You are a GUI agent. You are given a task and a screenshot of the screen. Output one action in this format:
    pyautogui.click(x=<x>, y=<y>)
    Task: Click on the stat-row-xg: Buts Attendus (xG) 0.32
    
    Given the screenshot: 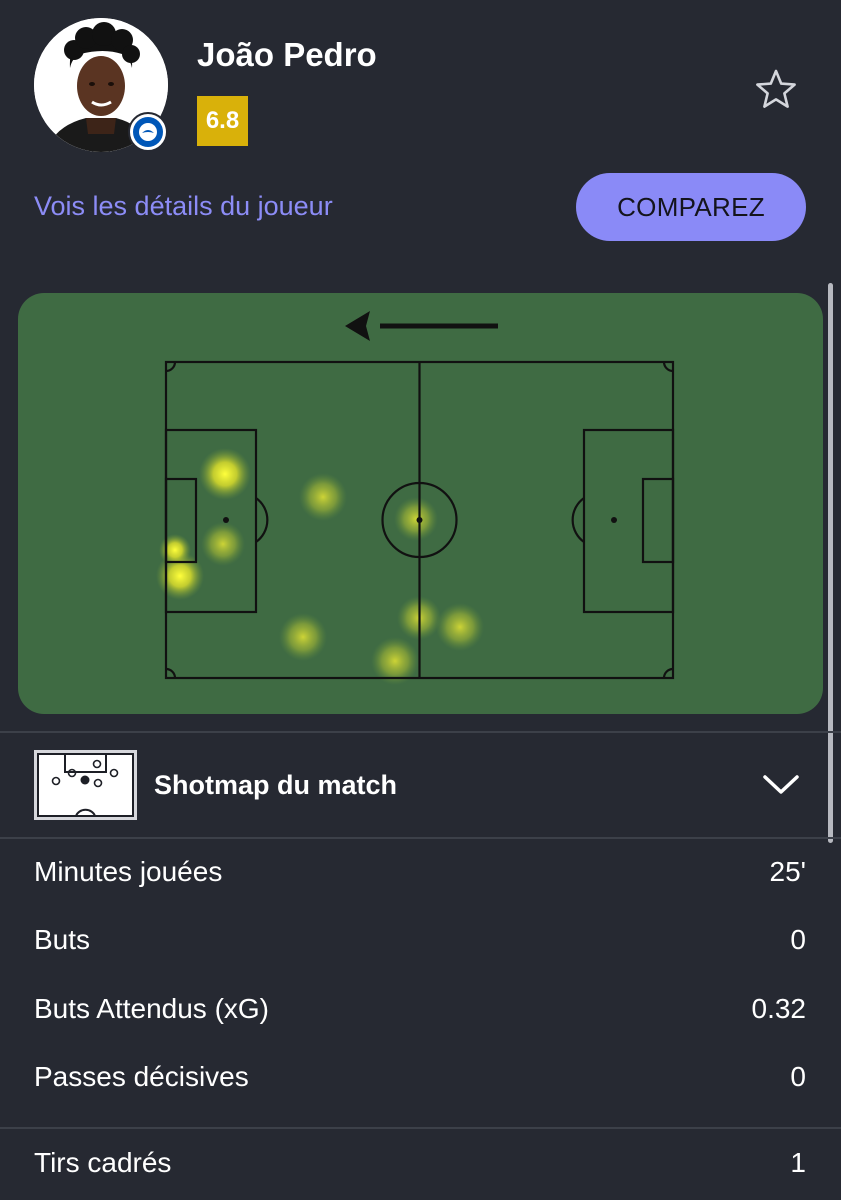 What is the action you would take?
    pyautogui.click(x=420, y=1011)
    